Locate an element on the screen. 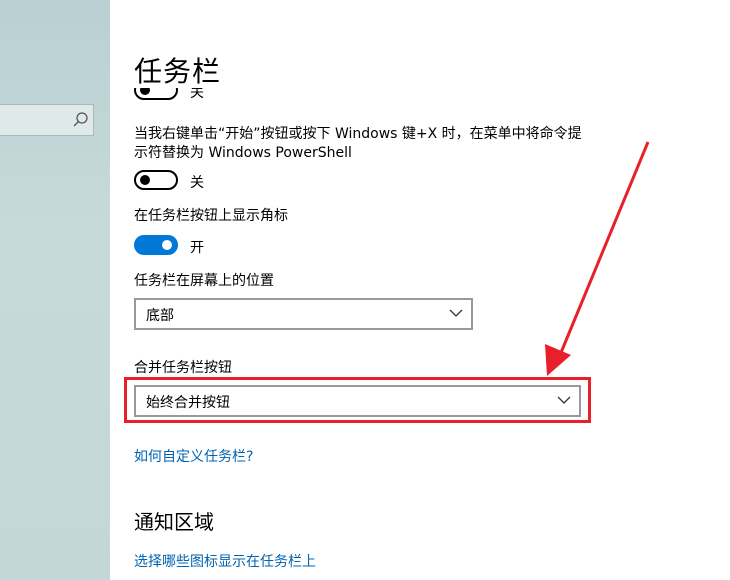 This screenshot has height=580, width=730. search-icon is located at coordinates (81, 120).